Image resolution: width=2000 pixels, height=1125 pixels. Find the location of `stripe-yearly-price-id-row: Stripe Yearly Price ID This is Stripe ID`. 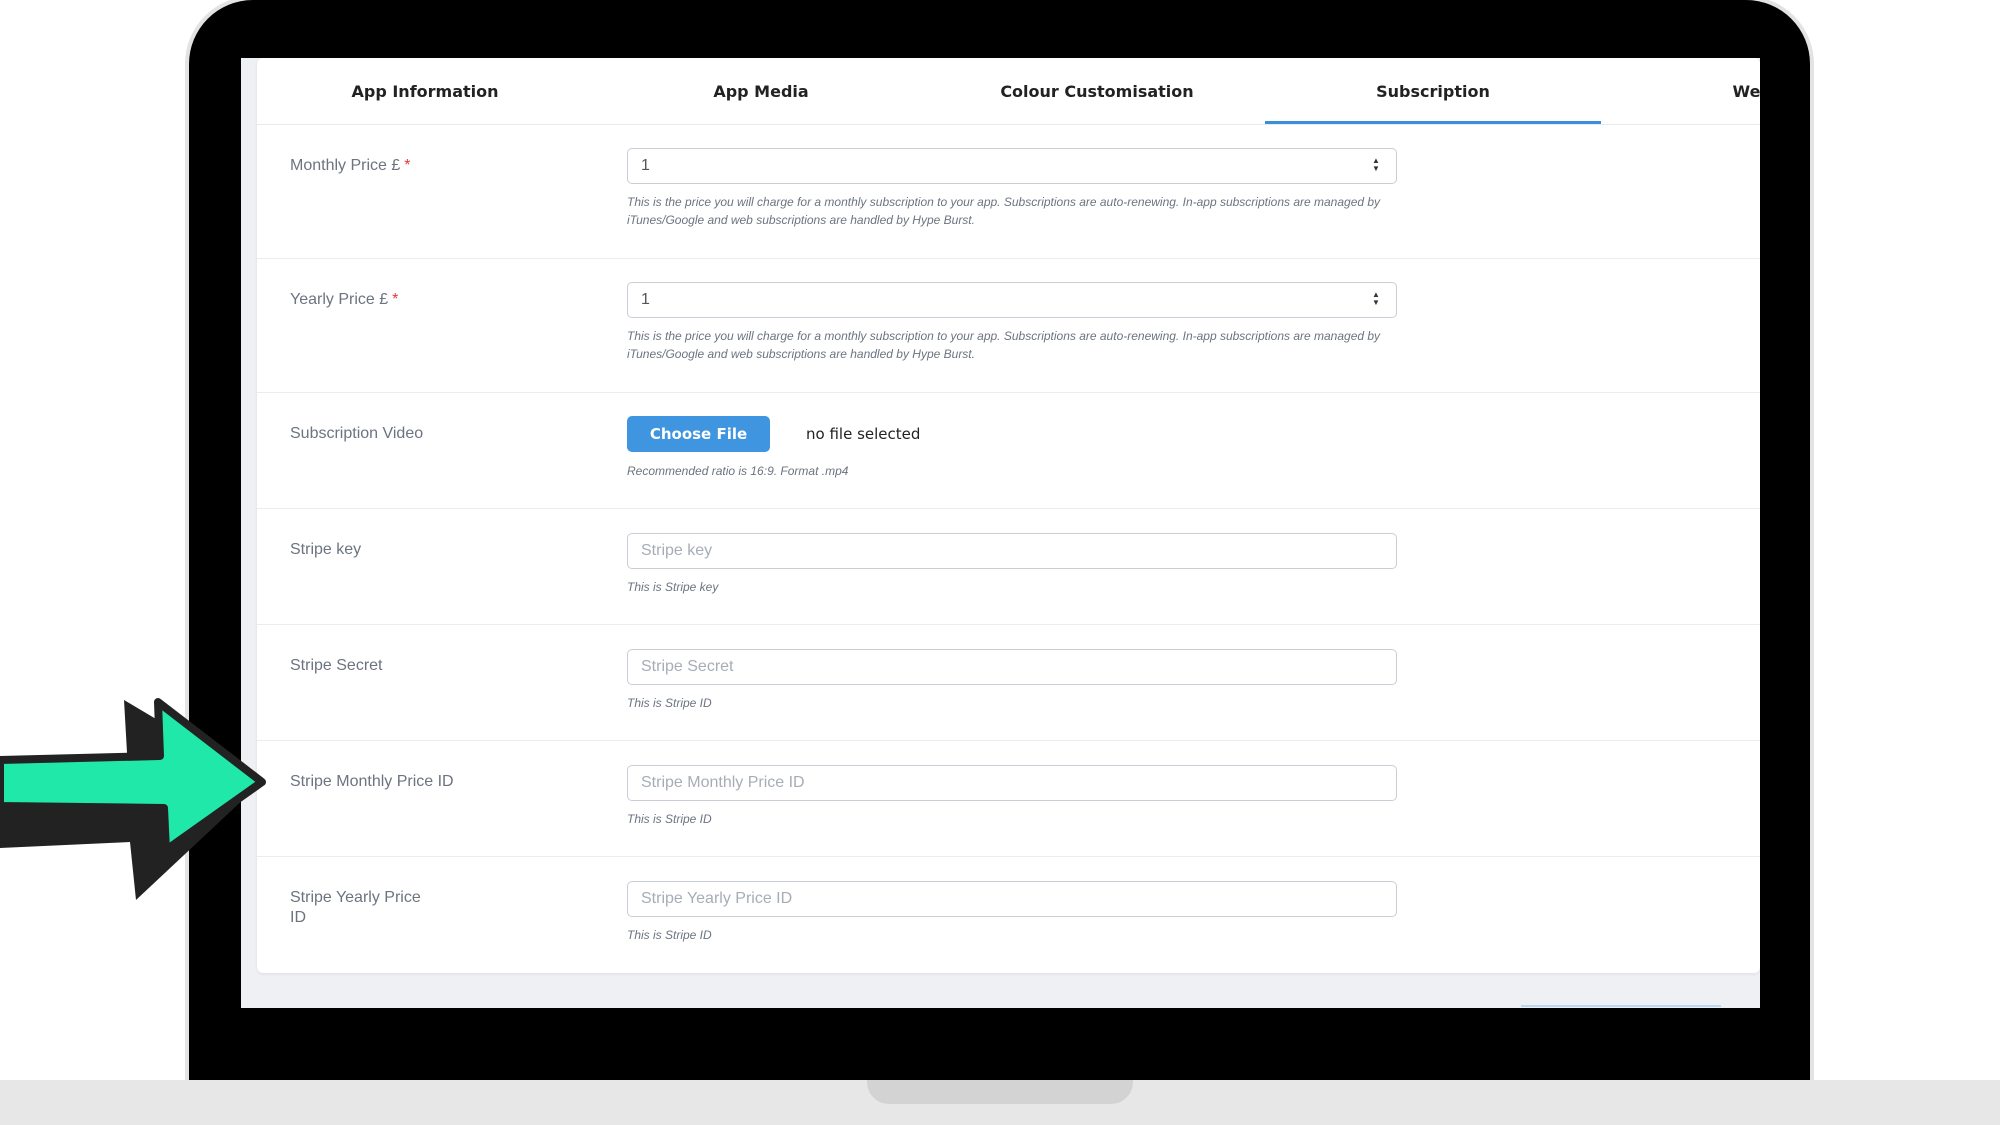

stripe-yearly-price-id-row: Stripe Yearly Price ID This is Stripe ID is located at coordinates (1008, 914).